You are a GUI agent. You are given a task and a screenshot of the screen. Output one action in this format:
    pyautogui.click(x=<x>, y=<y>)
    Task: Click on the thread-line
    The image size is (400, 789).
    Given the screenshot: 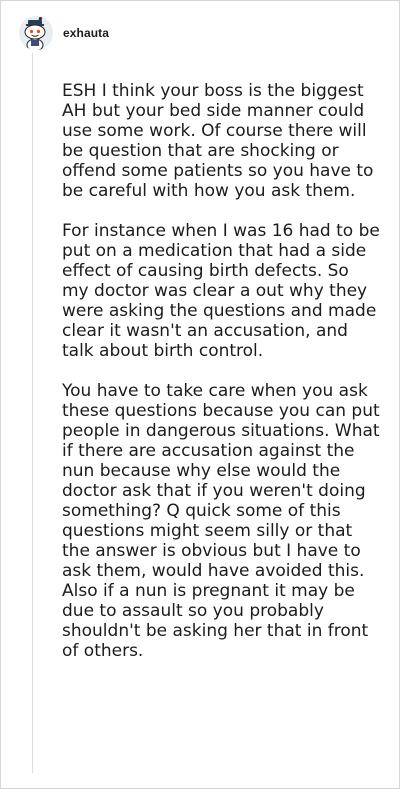 What is the action you would take?
    pyautogui.click(x=32, y=413)
    